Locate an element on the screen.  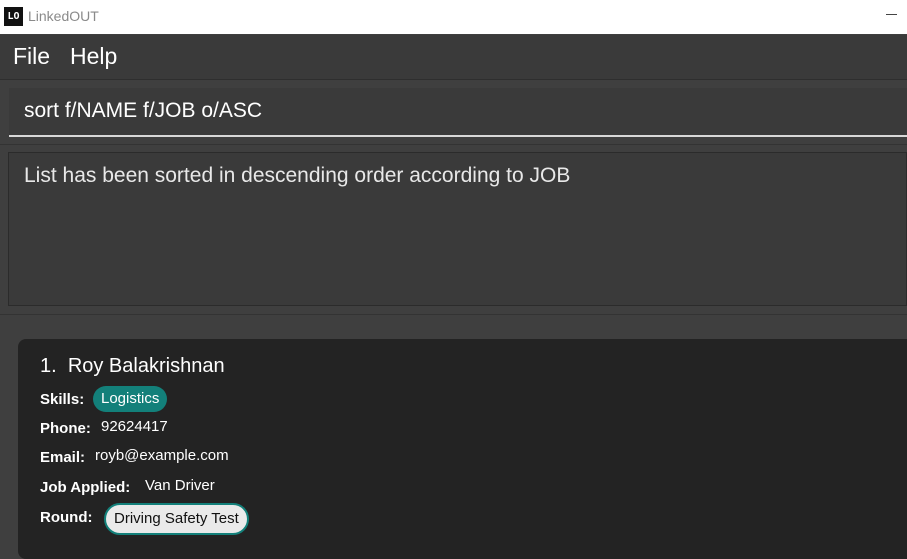
menu-file: File is located at coordinates (31, 56).